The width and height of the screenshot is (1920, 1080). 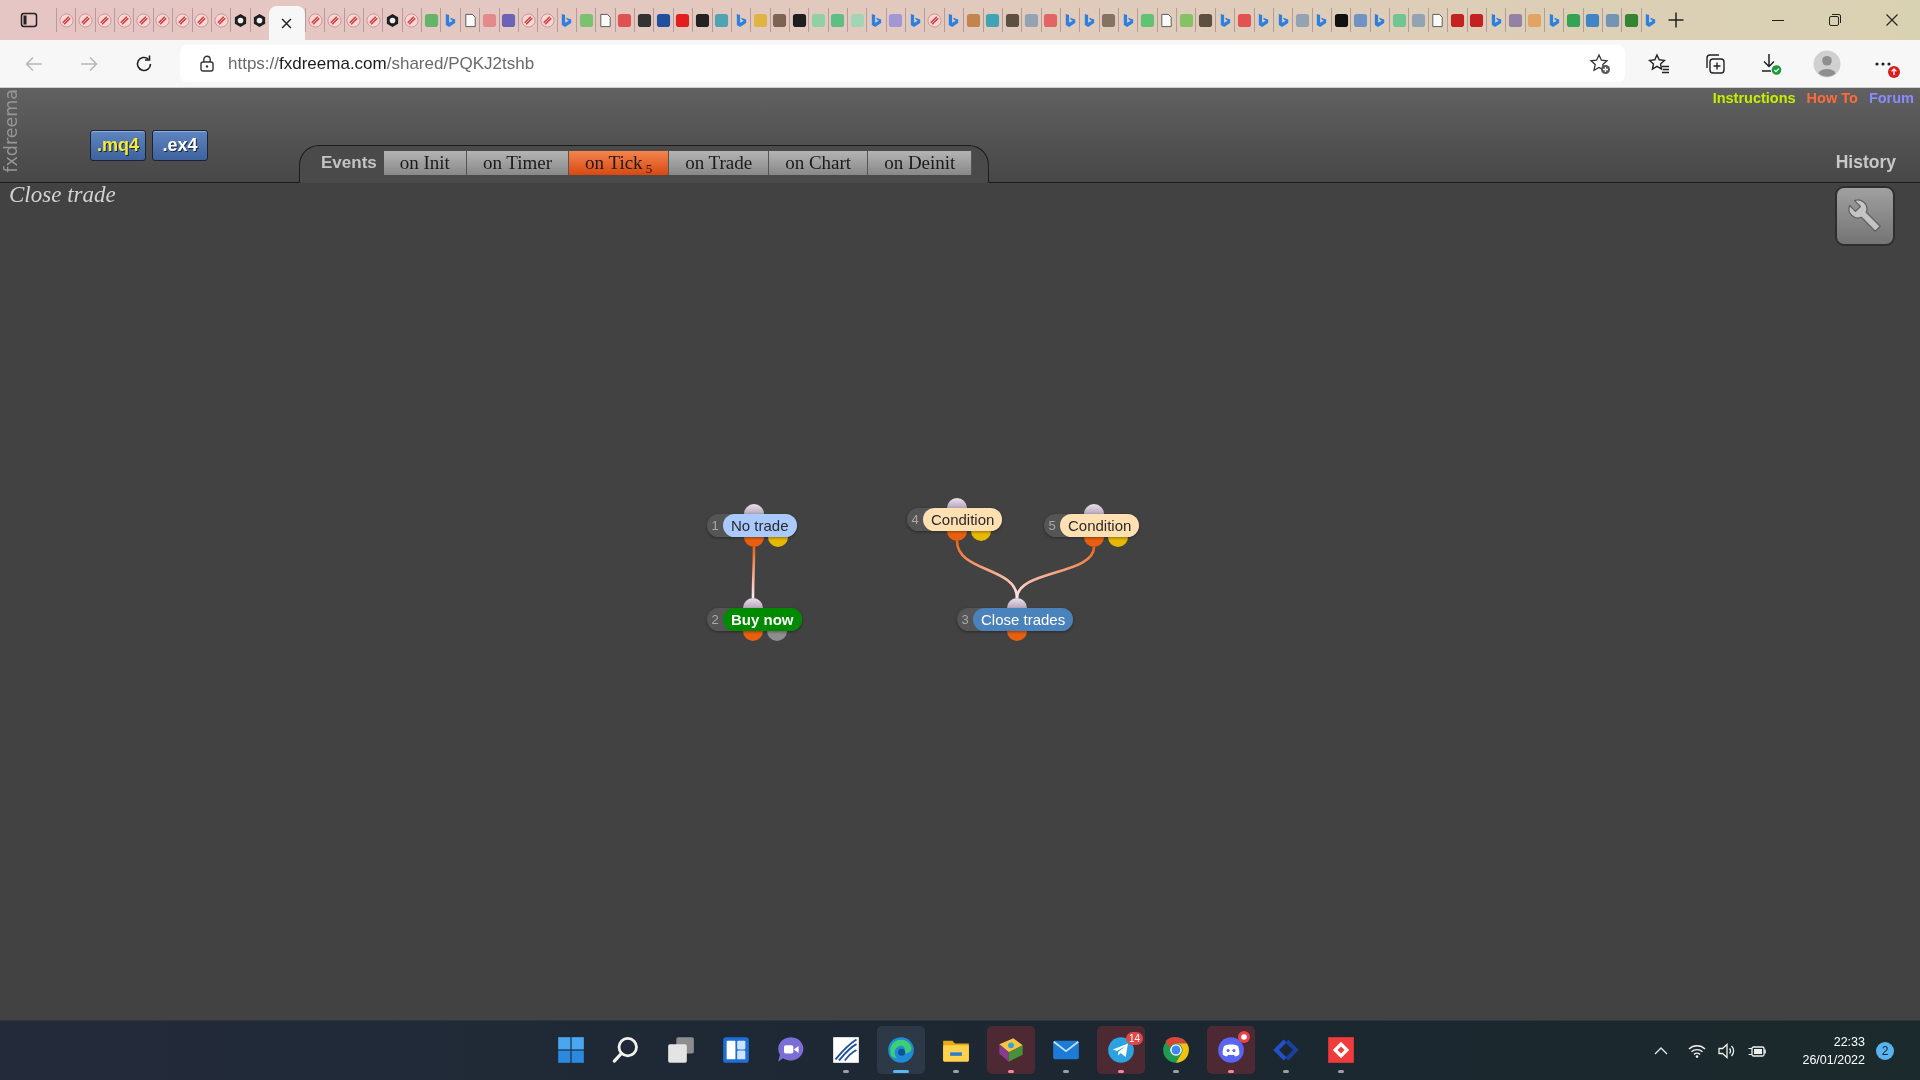 What do you see at coordinates (626, 1050) in the screenshot?
I see `search-icon` at bounding box center [626, 1050].